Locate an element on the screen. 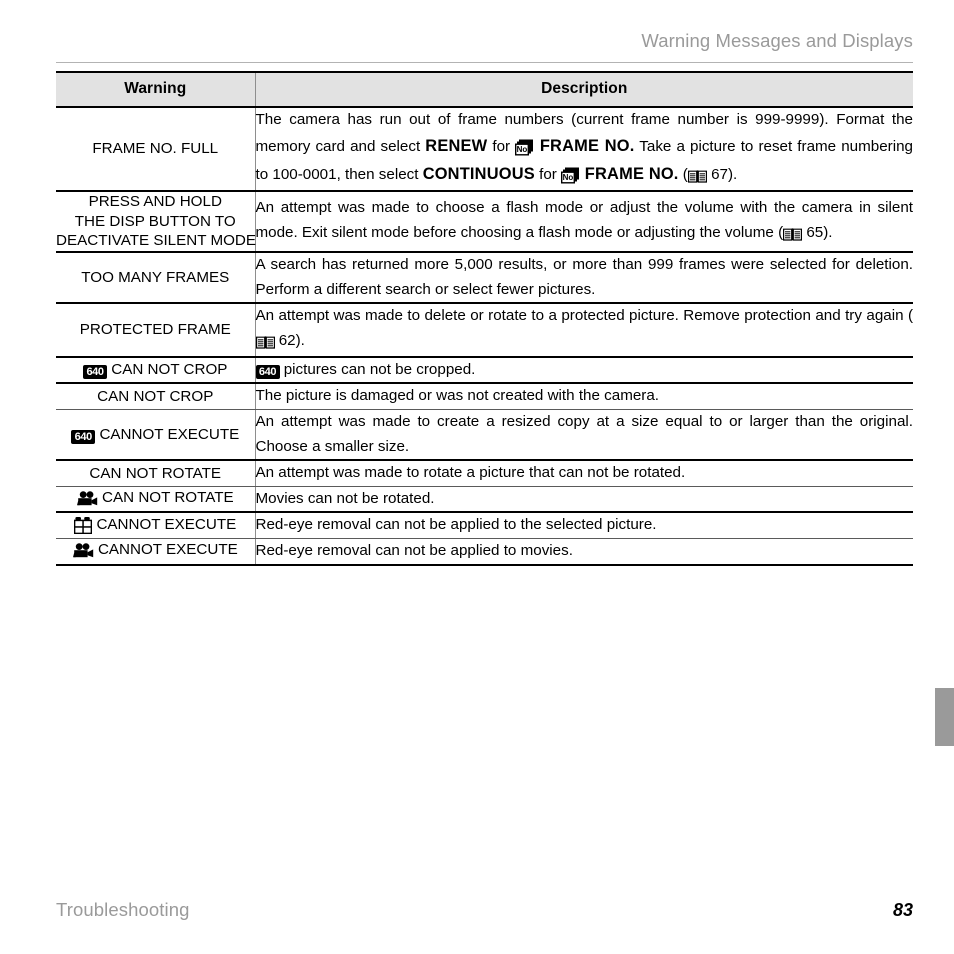  warning-label: TOO MANY FRAMES is located at coordinates (155, 278).